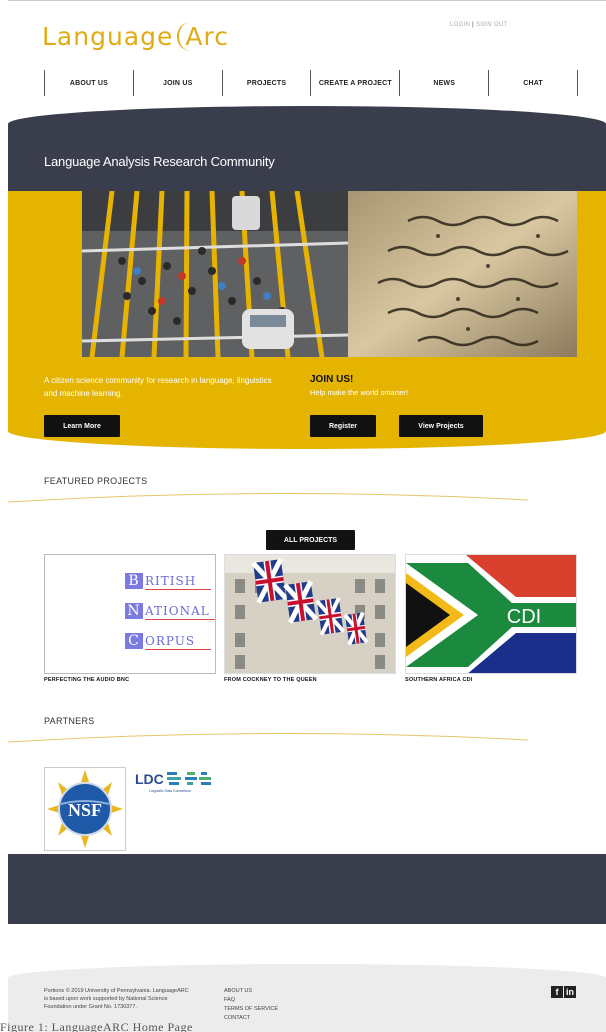 The image size is (606, 1032). I want to click on nsf-logo: NSF, so click(85, 809).